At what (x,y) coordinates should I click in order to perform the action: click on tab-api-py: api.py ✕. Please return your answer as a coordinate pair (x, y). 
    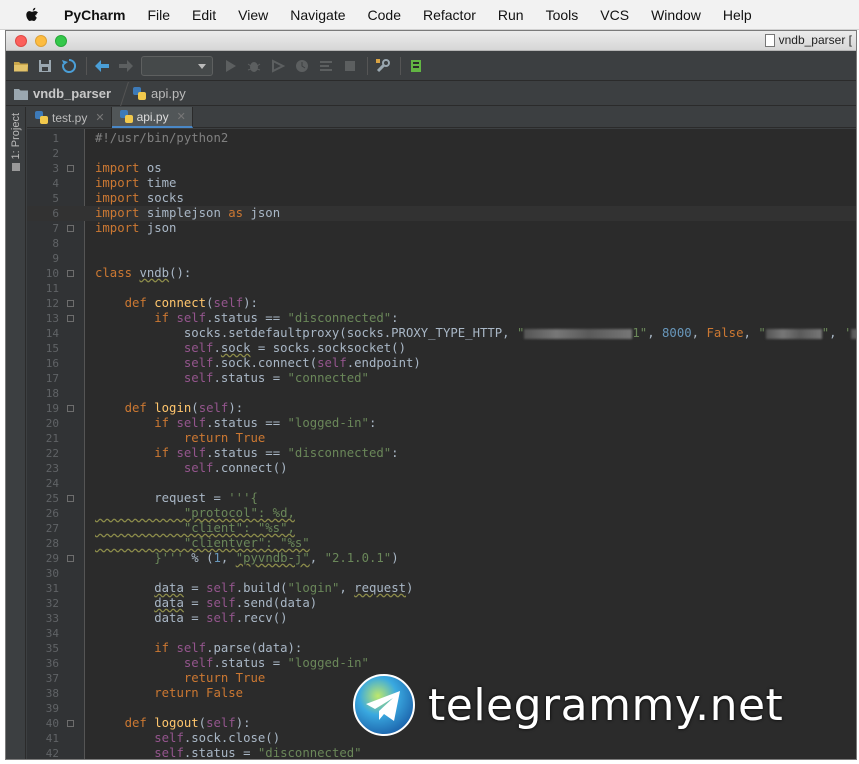
    Looking at the image, I should click on (152, 117).